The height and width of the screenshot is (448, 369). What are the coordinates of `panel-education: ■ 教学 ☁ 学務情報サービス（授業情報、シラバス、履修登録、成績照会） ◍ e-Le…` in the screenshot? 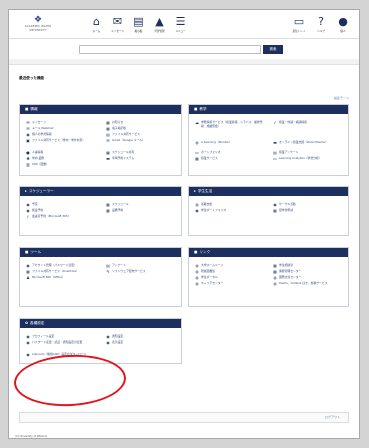 It's located at (268, 140).